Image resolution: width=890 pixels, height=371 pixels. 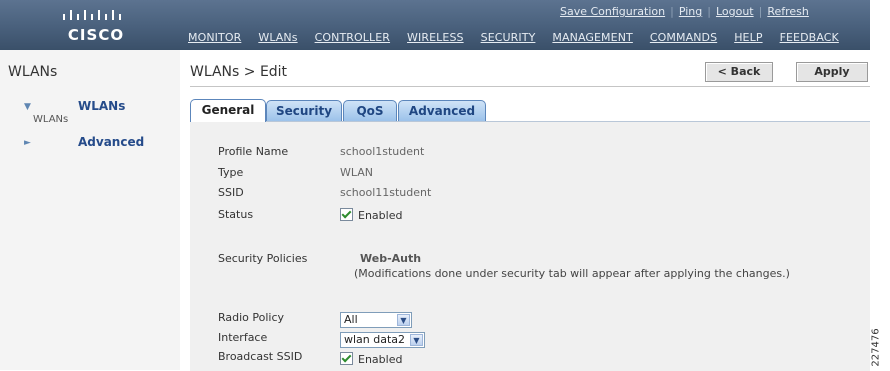 I want to click on radio-policy-label: Radio Policy, so click(x=251, y=317).